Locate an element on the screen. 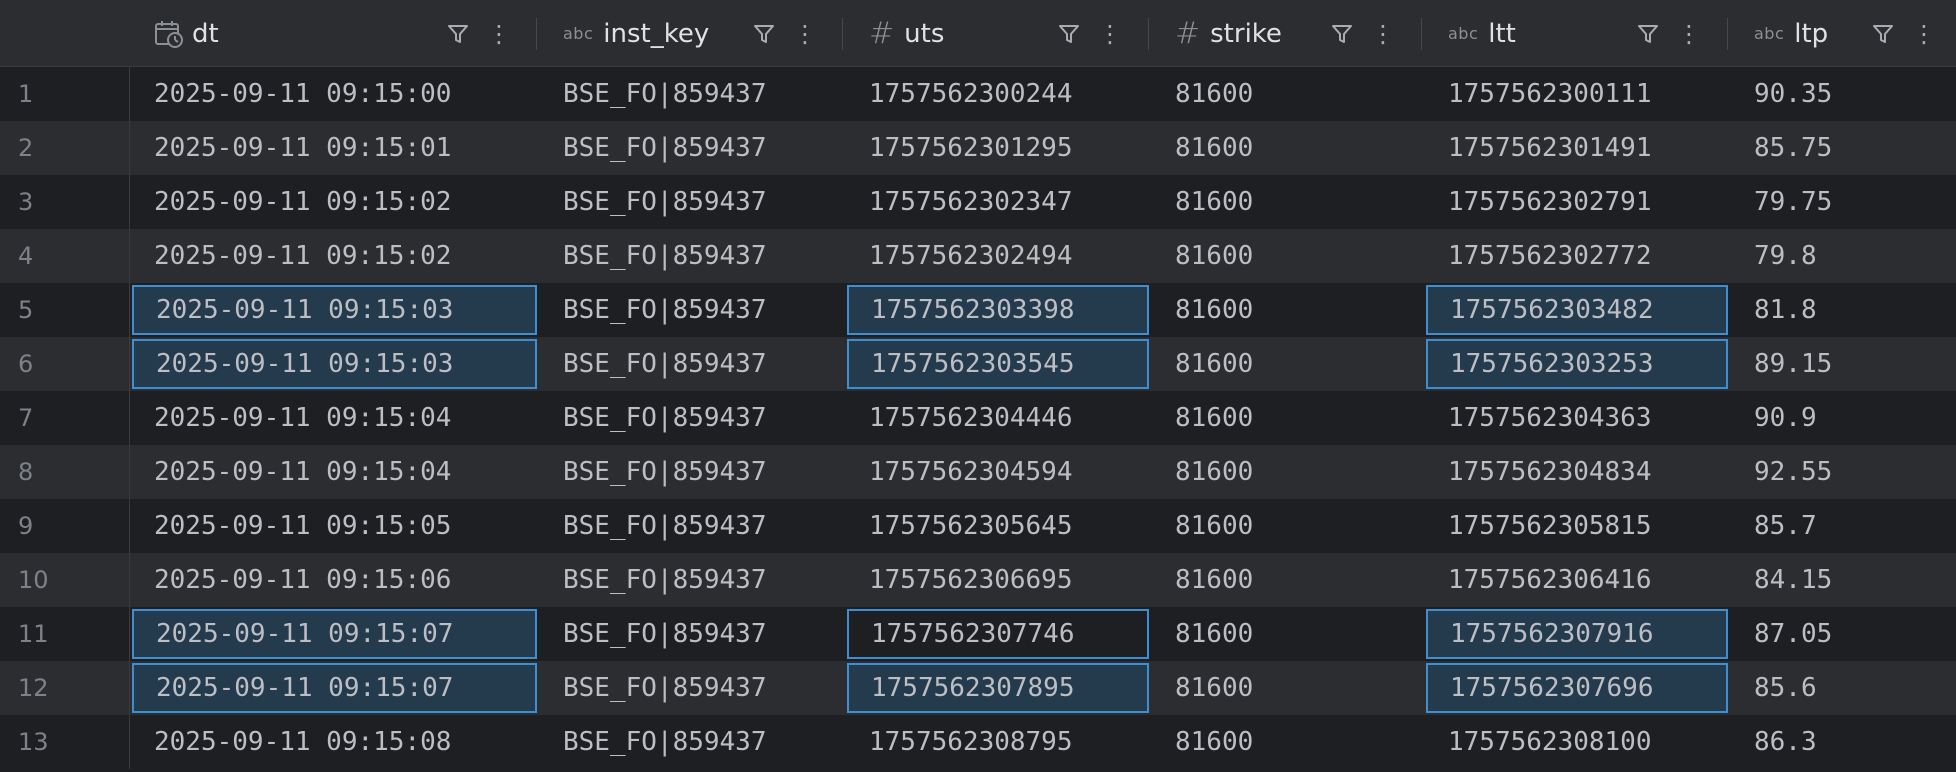 This screenshot has height=772, width=1956. row-number: 3 is located at coordinates (65, 202).